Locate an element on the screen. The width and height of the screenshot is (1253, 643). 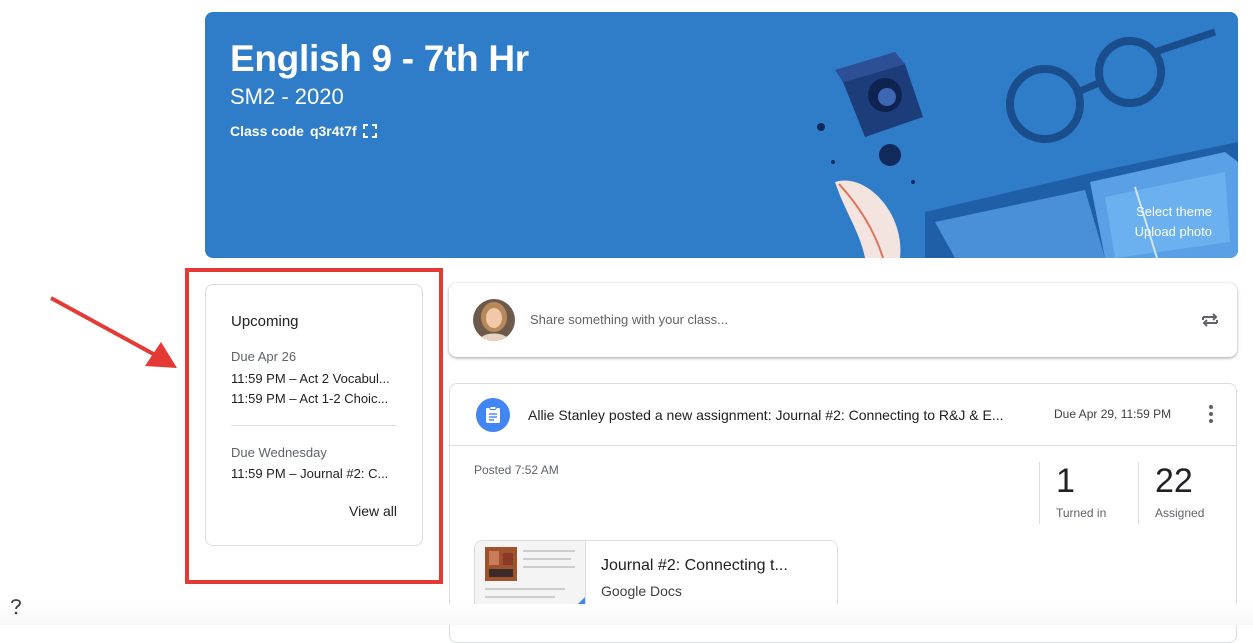
class-code-row: Class code q3r4t7f is located at coordinates (303, 131).